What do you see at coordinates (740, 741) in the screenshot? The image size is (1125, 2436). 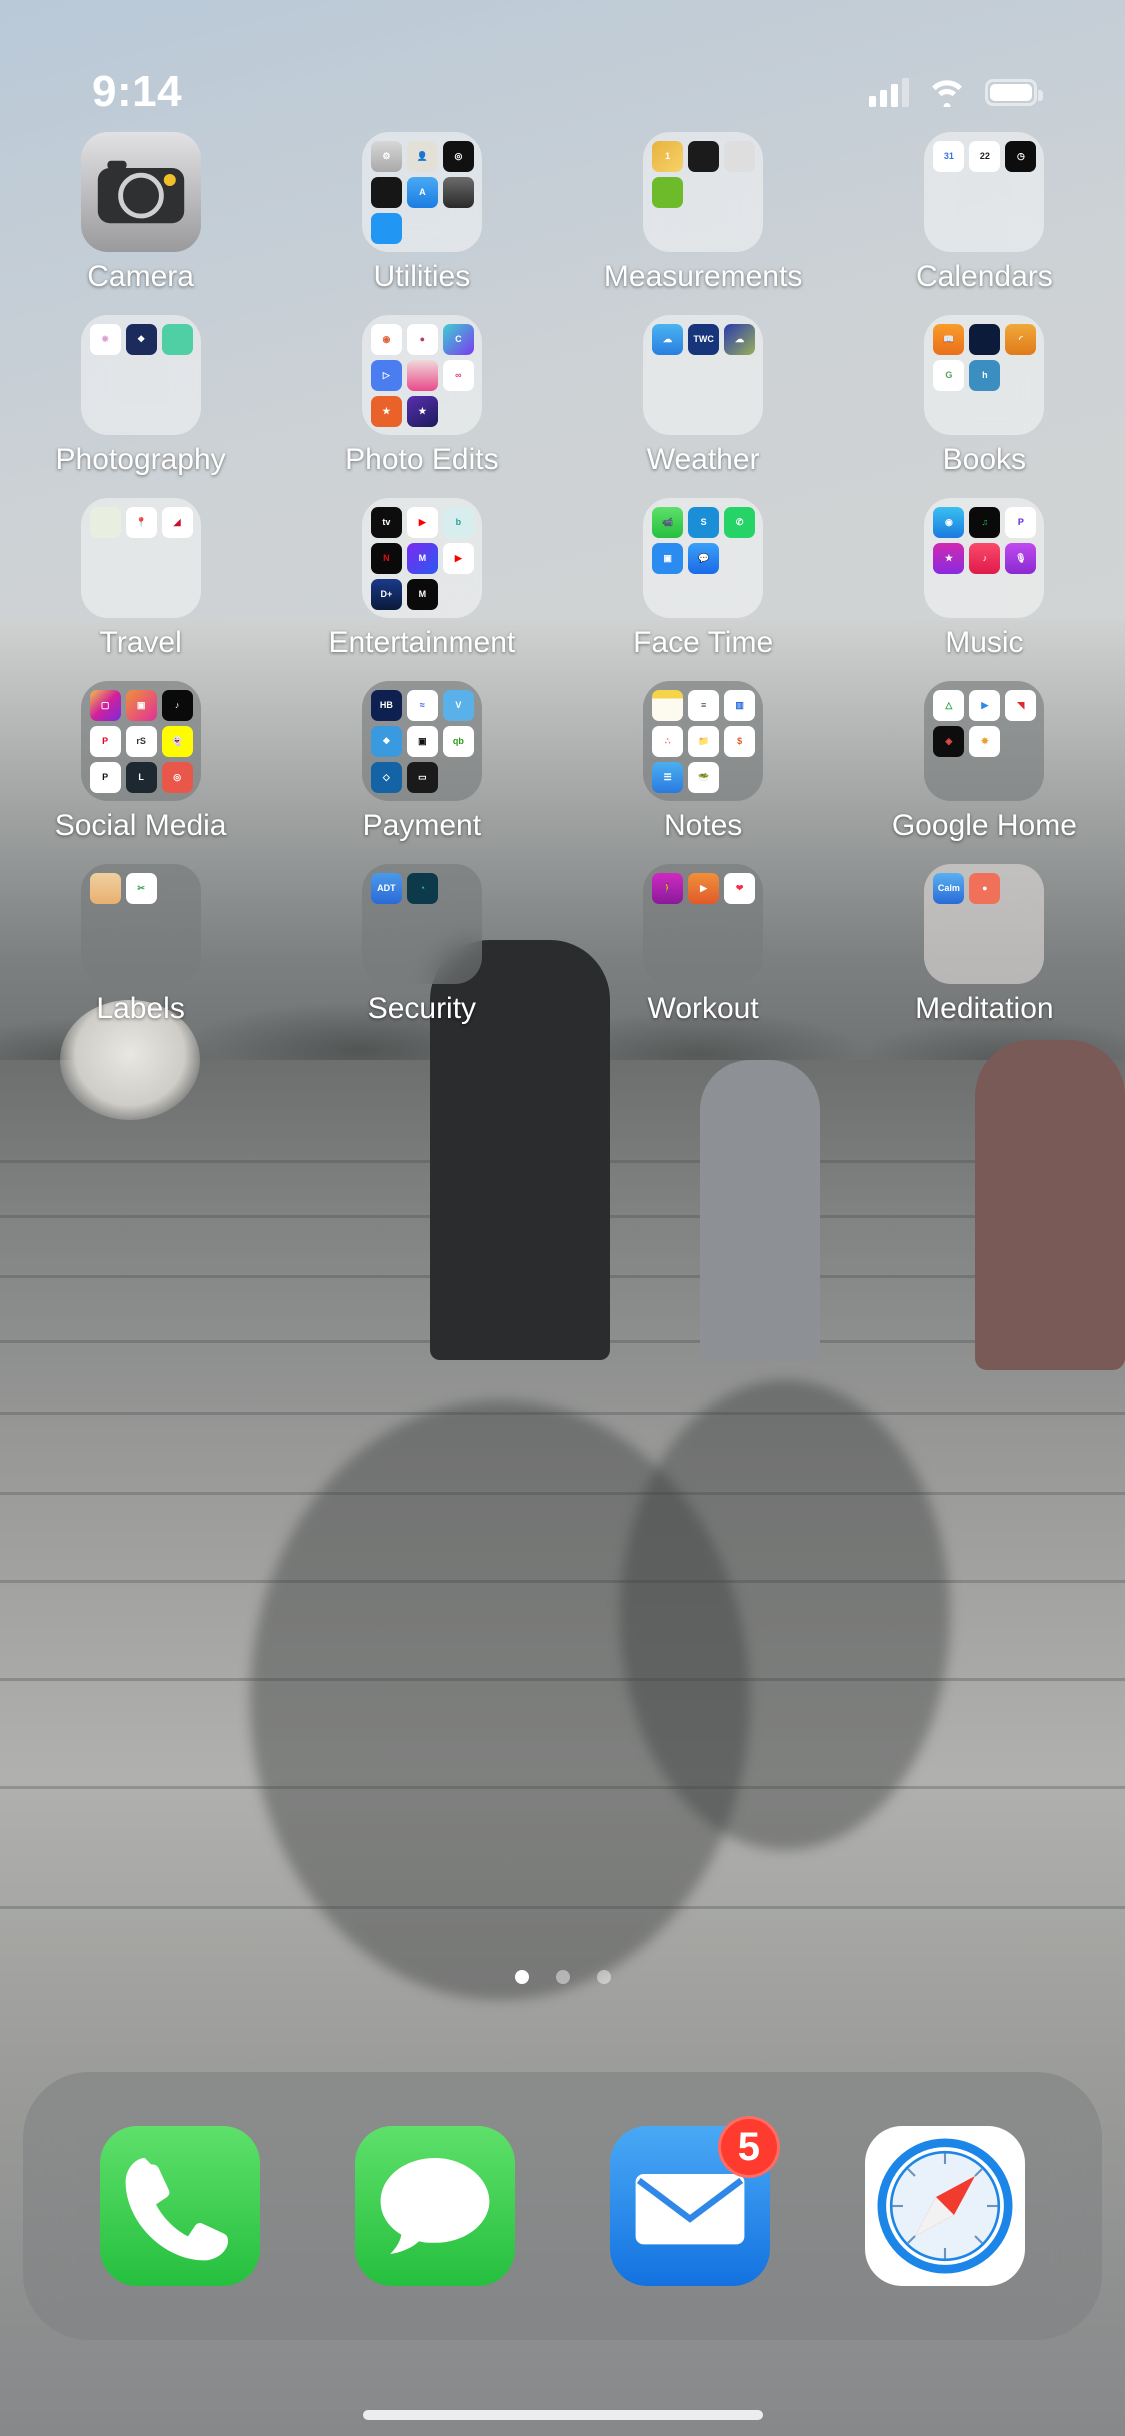 I see `folder-mini-icon: $` at bounding box center [740, 741].